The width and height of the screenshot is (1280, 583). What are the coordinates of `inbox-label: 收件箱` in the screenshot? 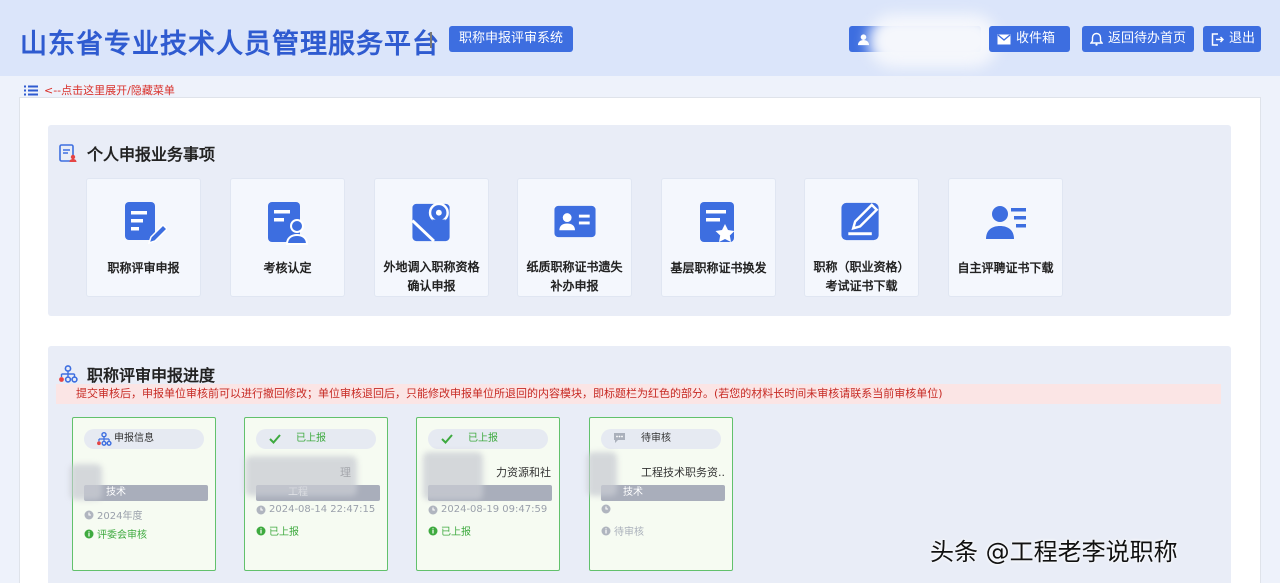 It's located at (1036, 38).